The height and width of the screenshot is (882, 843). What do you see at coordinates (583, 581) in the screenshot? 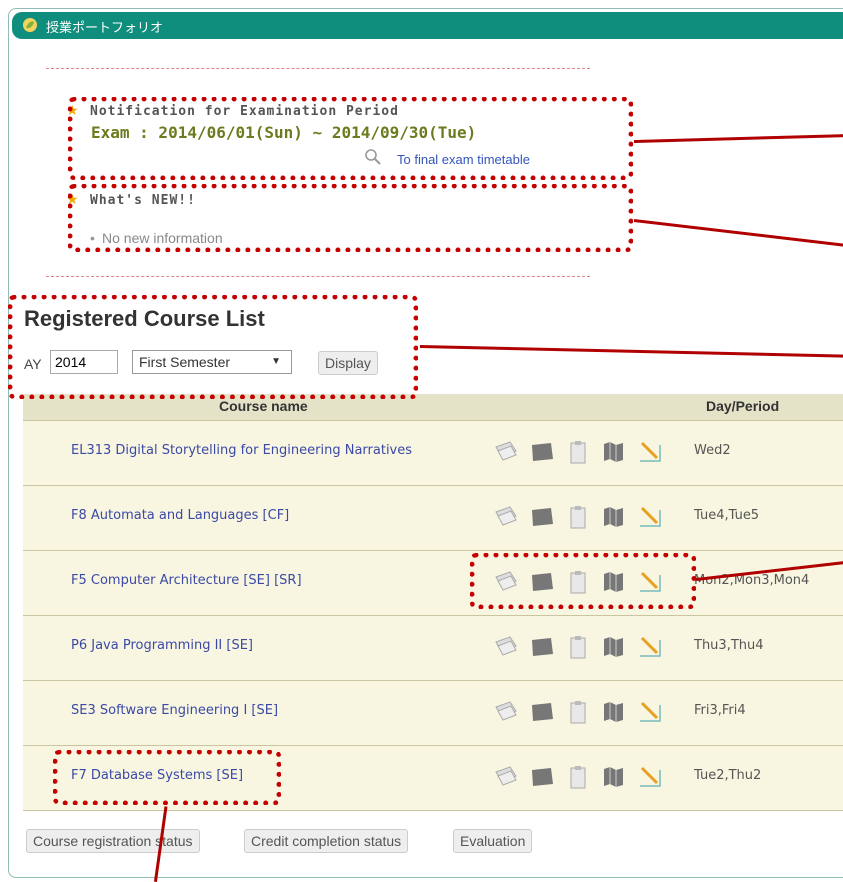
I see `annotation-box-tools` at bounding box center [583, 581].